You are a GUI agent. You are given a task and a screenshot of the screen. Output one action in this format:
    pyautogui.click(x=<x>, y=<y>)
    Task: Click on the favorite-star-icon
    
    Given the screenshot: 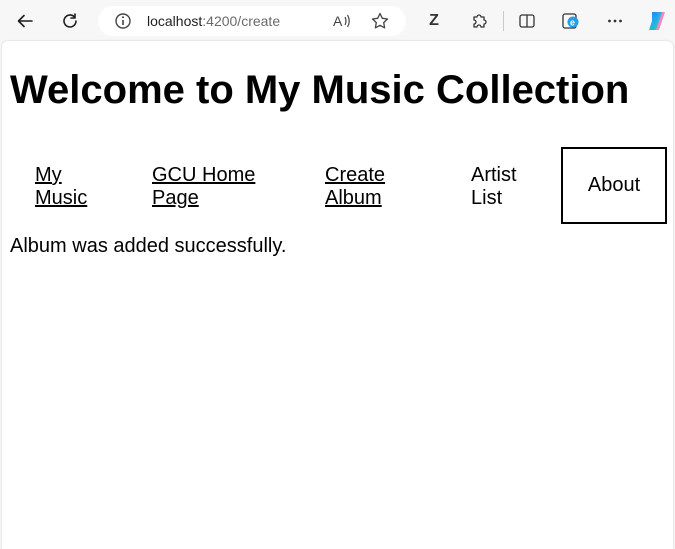 What is the action you would take?
    pyautogui.click(x=380, y=23)
    